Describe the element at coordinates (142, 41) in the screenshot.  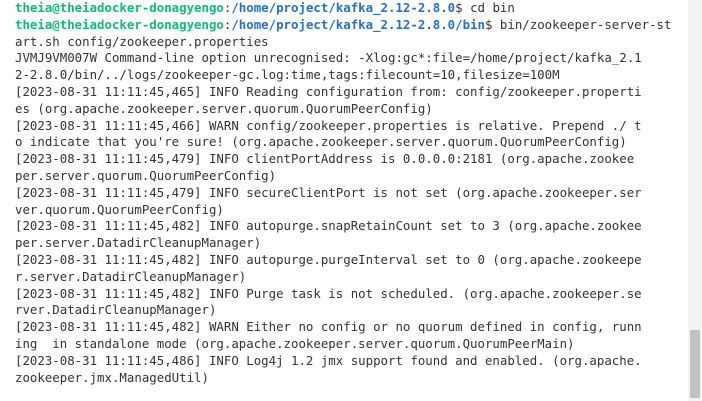
I see `output-line: art.sh config/zookeeper.properties` at that location.